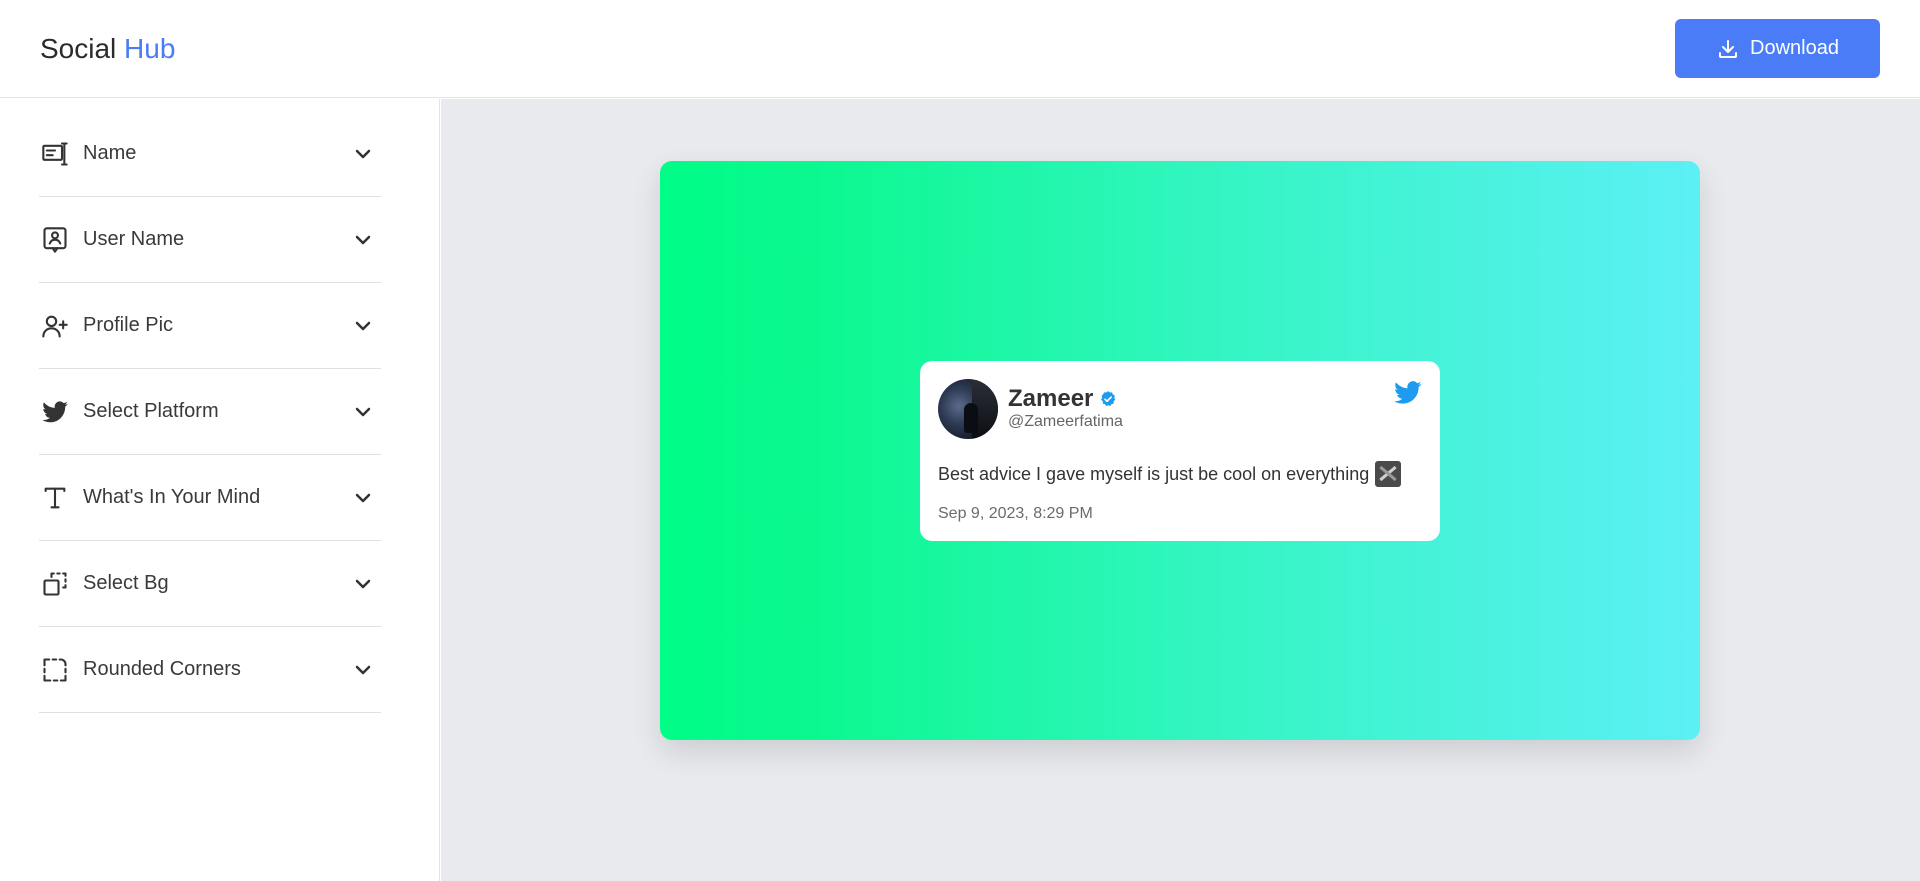  I want to click on logo-word-hub: Hub, so click(150, 48).